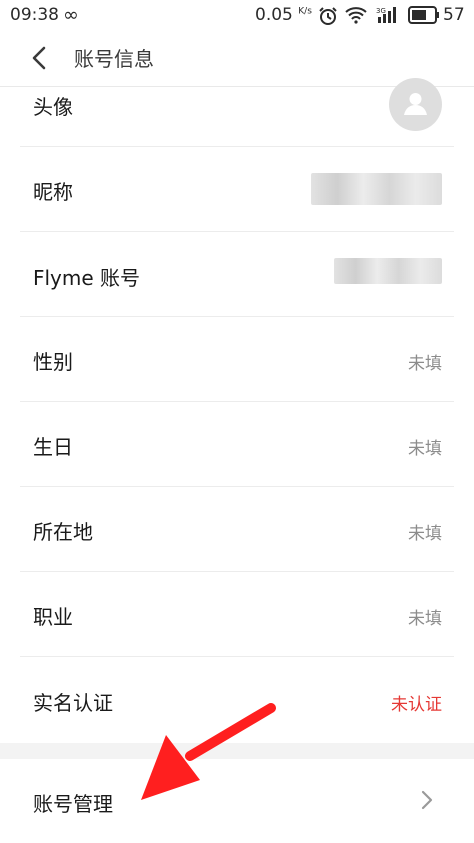 This screenshot has height=843, width=474. Describe the element at coordinates (237, 614) in the screenshot. I see `row-occupation: 职业 未填` at that location.